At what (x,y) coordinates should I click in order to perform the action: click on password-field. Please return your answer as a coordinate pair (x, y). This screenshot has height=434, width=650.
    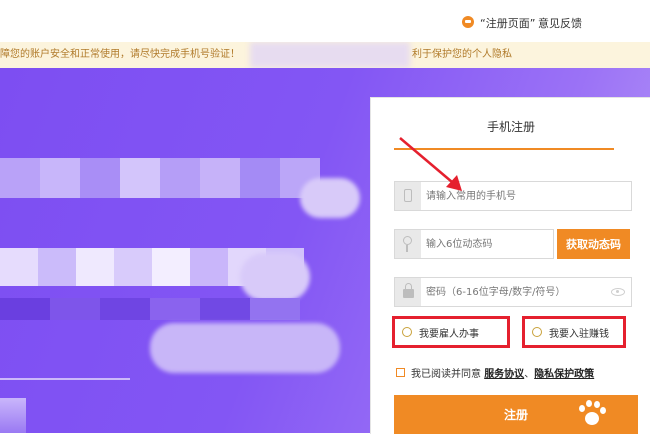
    Looking at the image, I should click on (513, 292).